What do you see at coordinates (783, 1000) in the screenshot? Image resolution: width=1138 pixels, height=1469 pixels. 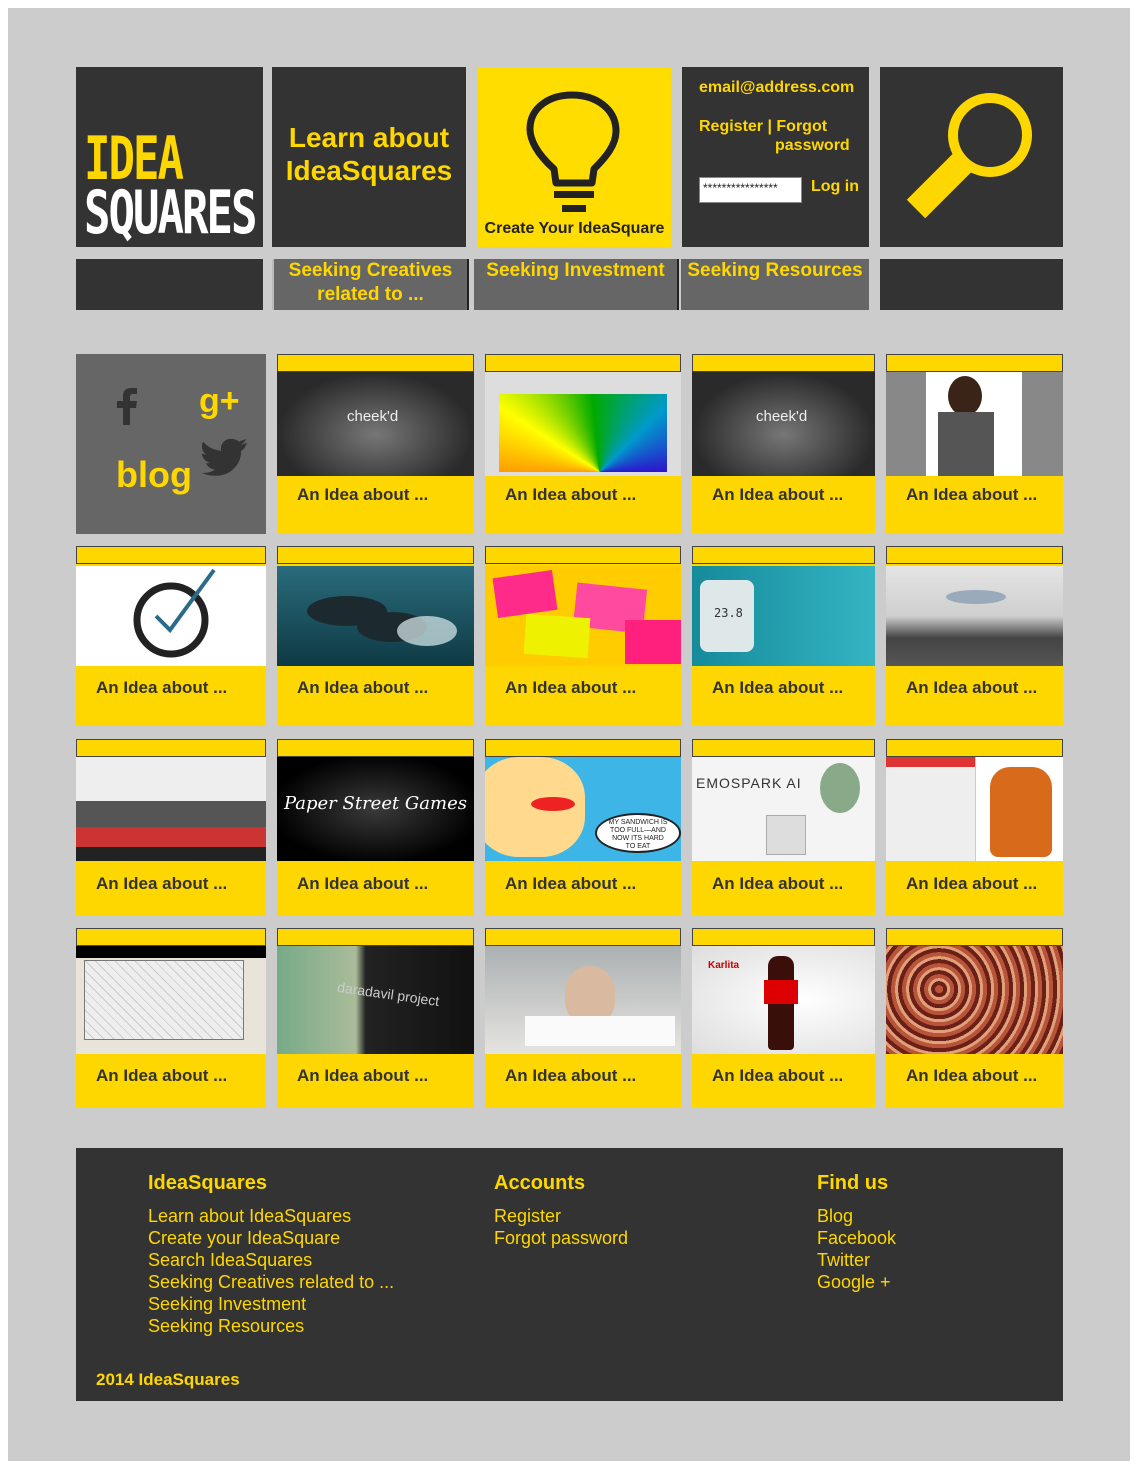 I see `tile-thumbnail: Karlita` at bounding box center [783, 1000].